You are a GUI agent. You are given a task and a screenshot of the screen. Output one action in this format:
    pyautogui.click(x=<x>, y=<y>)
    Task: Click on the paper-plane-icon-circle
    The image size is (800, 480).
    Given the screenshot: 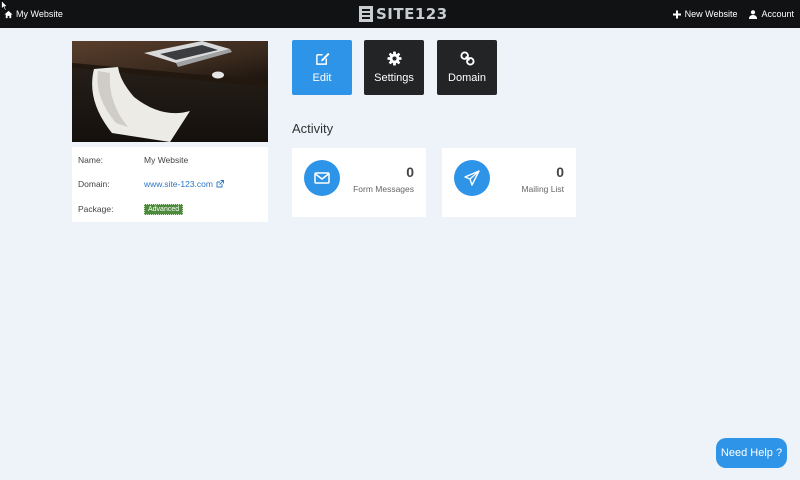 What is the action you would take?
    pyautogui.click(x=472, y=178)
    